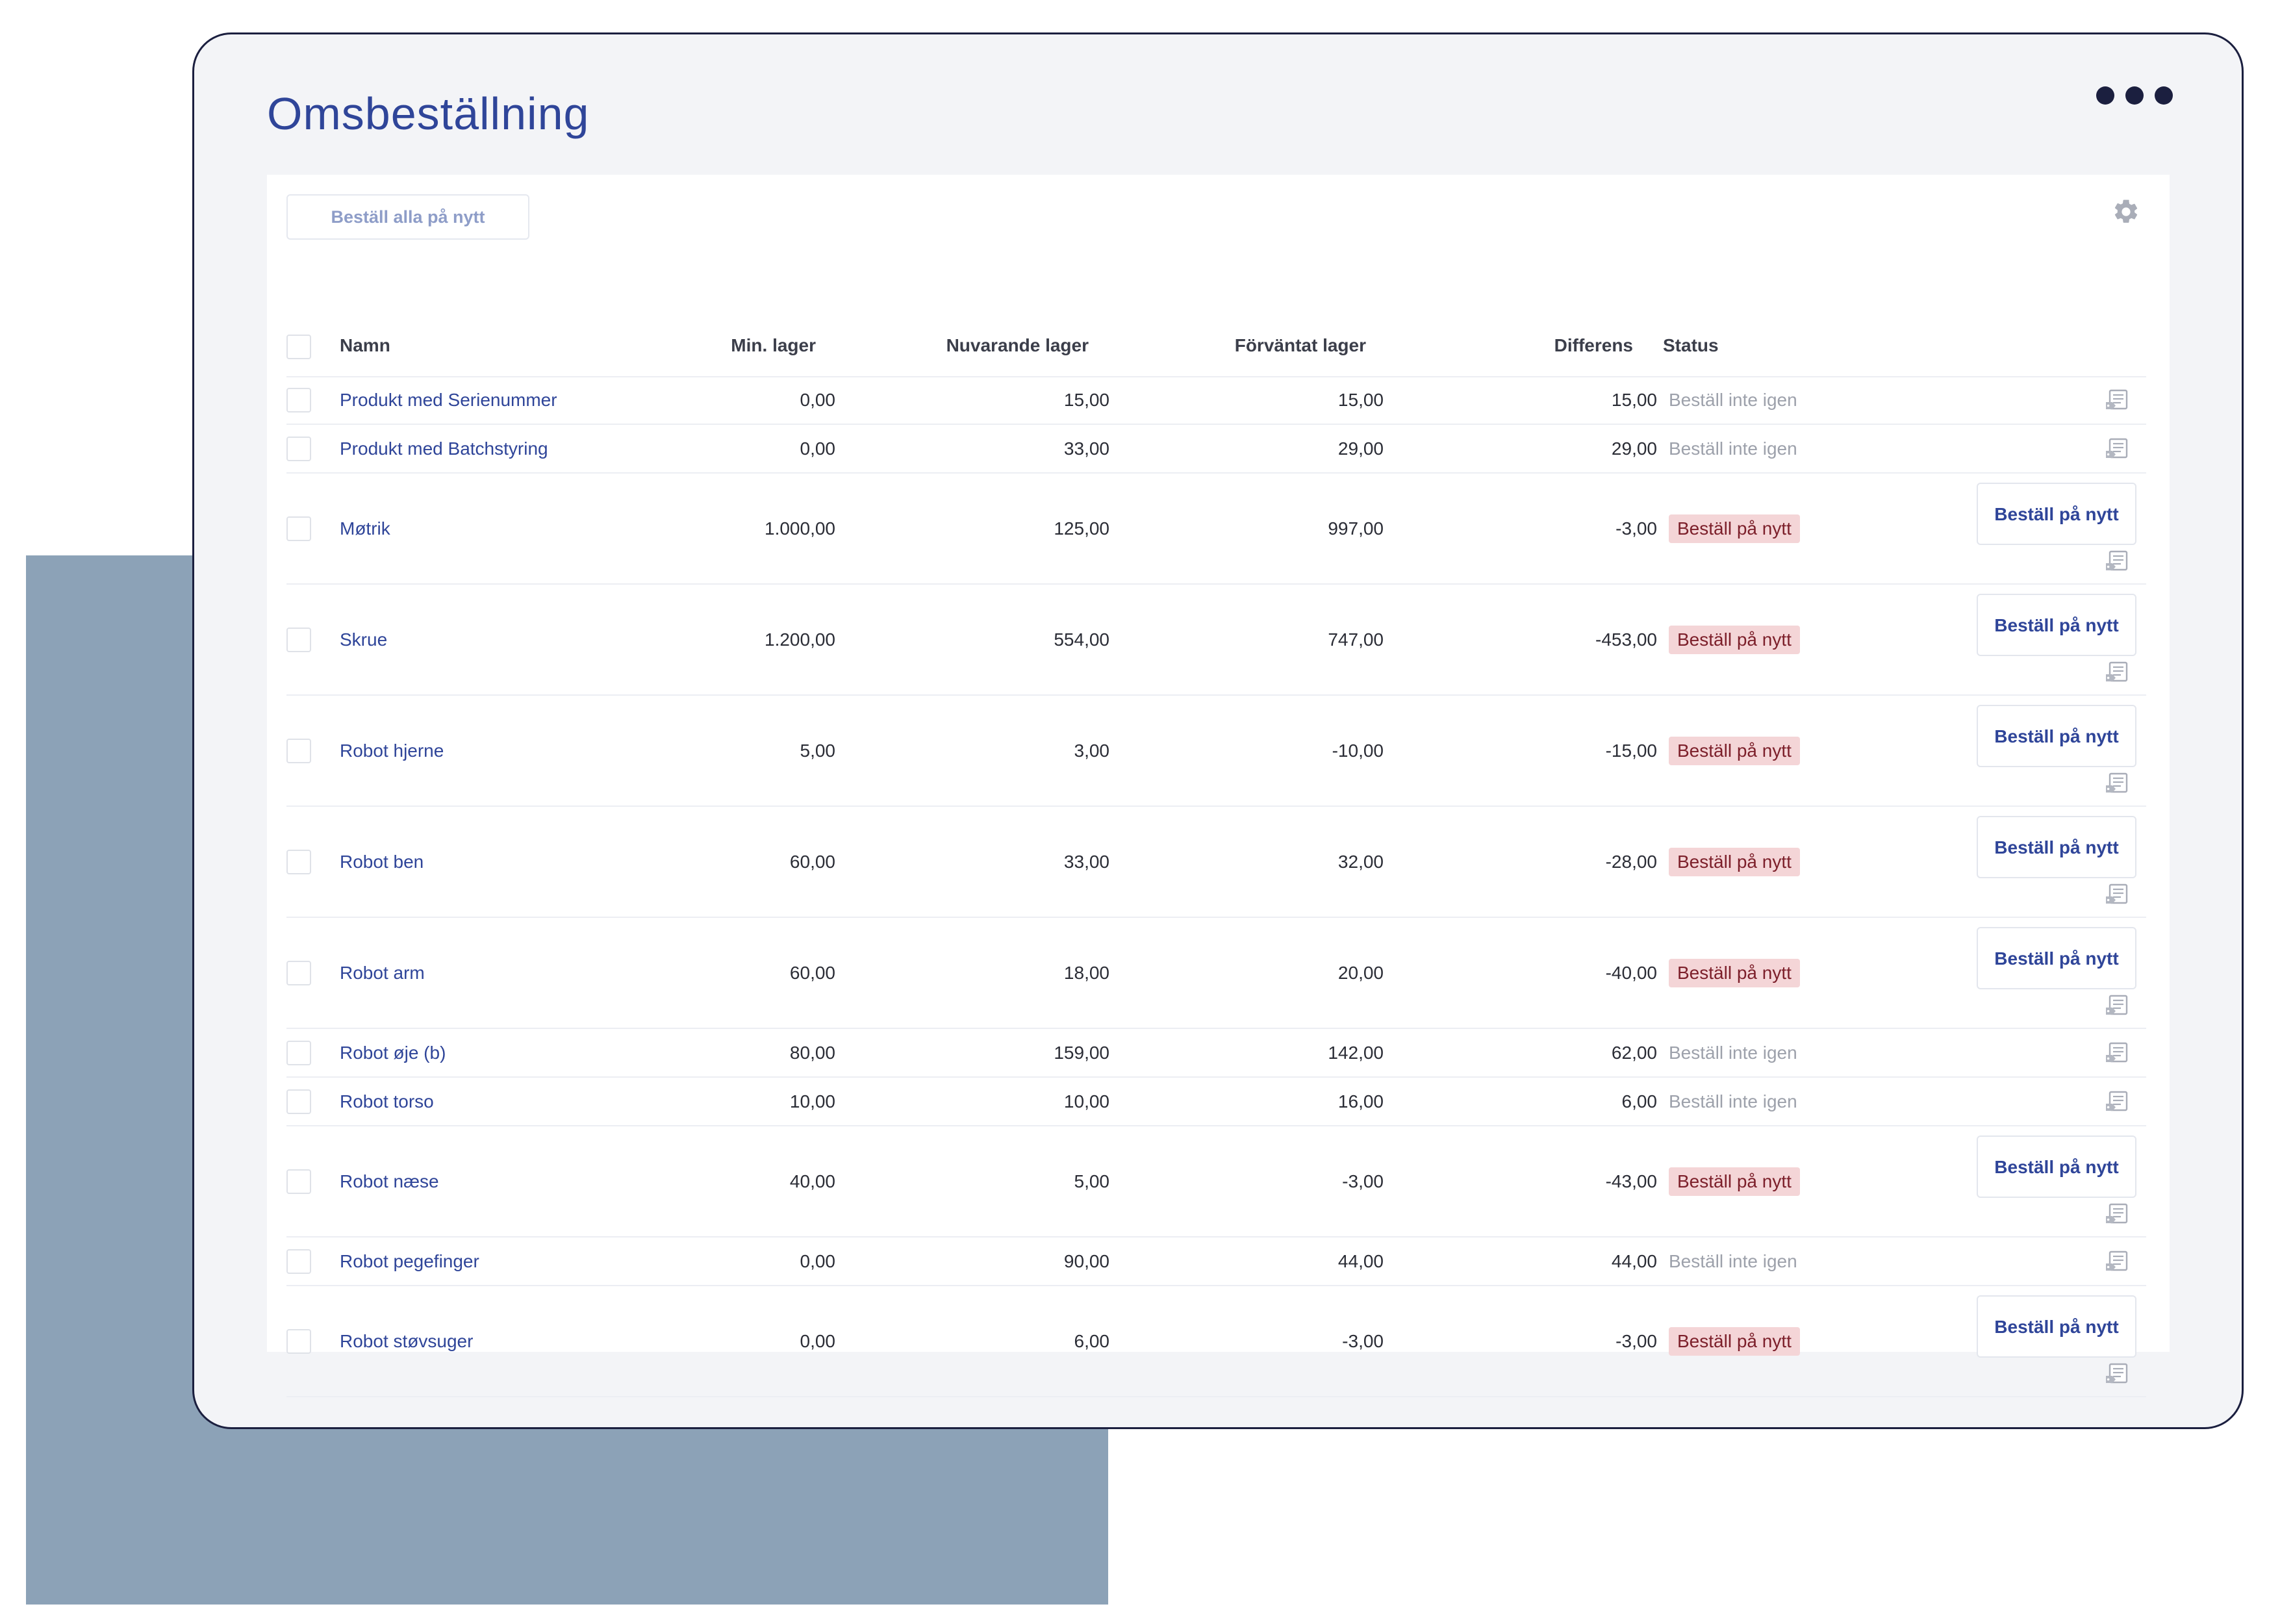  Describe the element at coordinates (392, 751) in the screenshot. I see `product-name-link: Robot hjerne` at that location.